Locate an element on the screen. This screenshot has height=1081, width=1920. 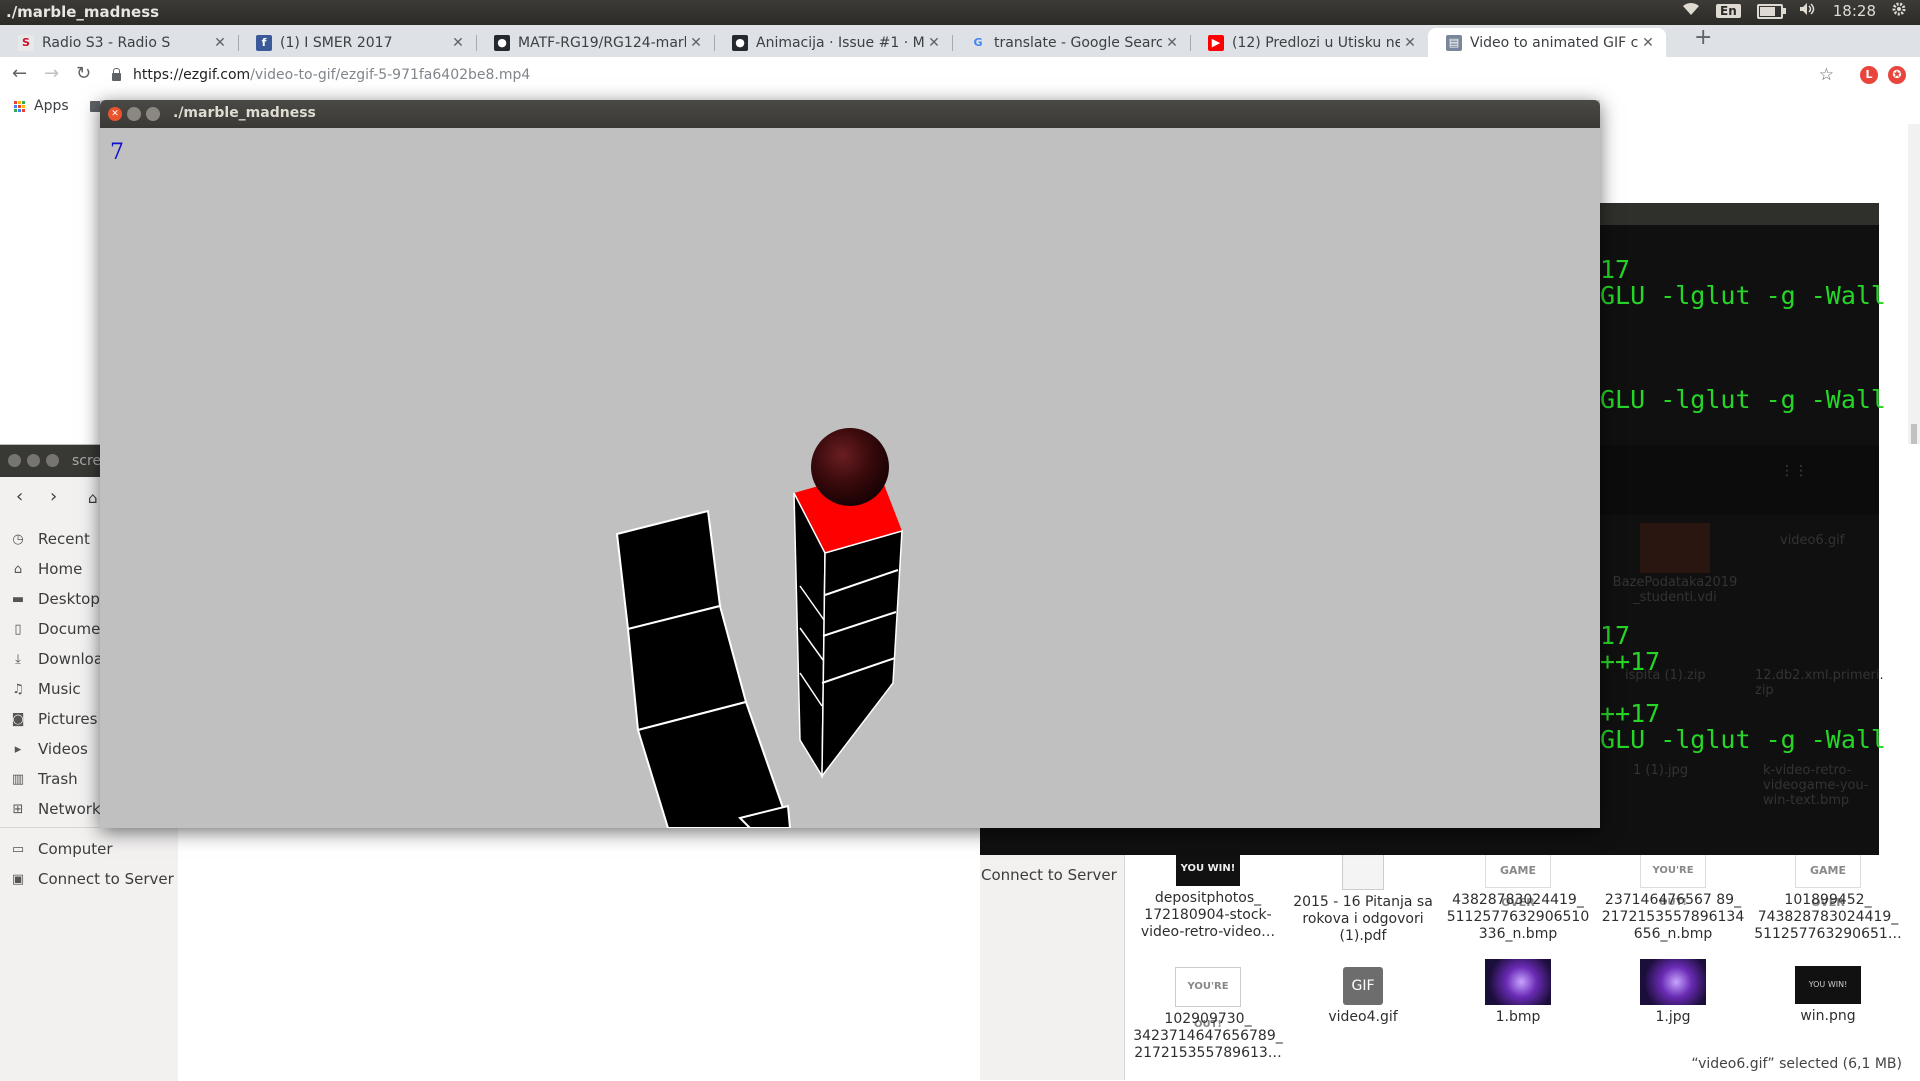
close-window-icon is located at coordinates (14, 460).